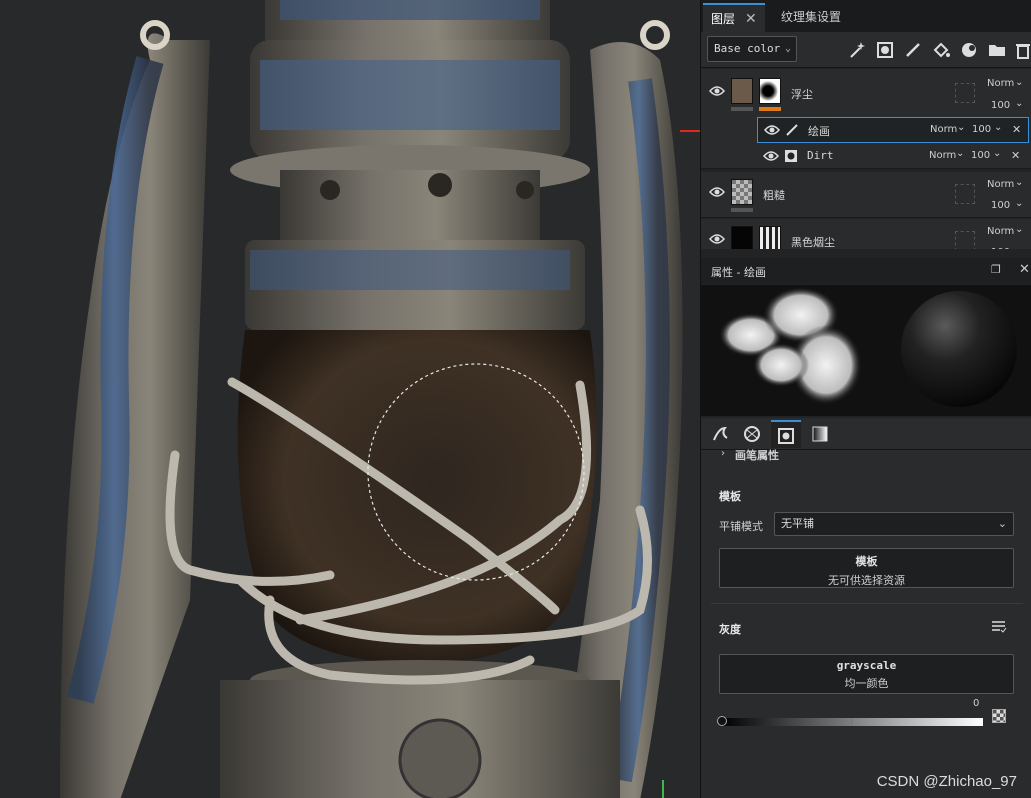 The width and height of the screenshot is (1031, 798). What do you see at coordinates (893, 157) in the screenshot?
I see `sublayer-dirt: Dirt Norm ⌄ 100 ⌄ ✕` at bounding box center [893, 157].